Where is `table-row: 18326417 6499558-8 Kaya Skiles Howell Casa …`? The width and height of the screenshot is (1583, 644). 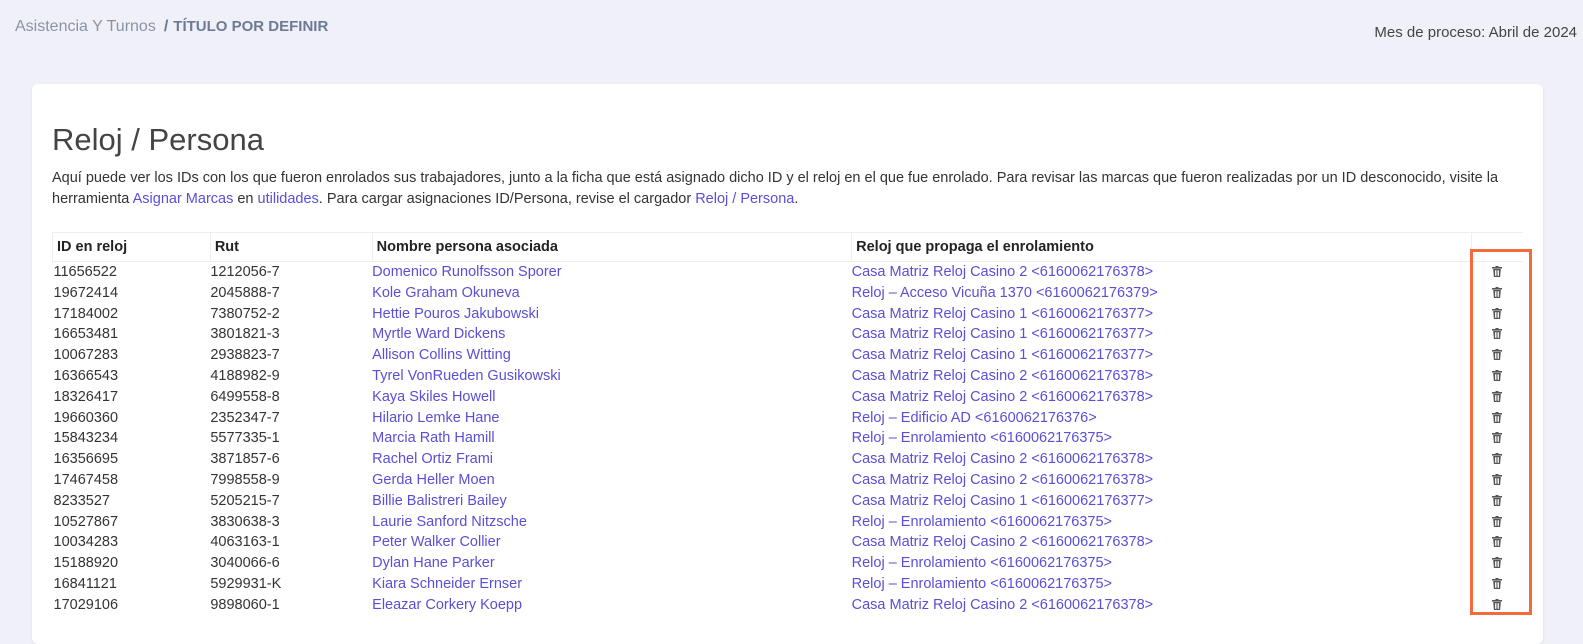
table-row: 18326417 6499558-8 Kaya Skiles Howell Casa … is located at coordinates (788, 397).